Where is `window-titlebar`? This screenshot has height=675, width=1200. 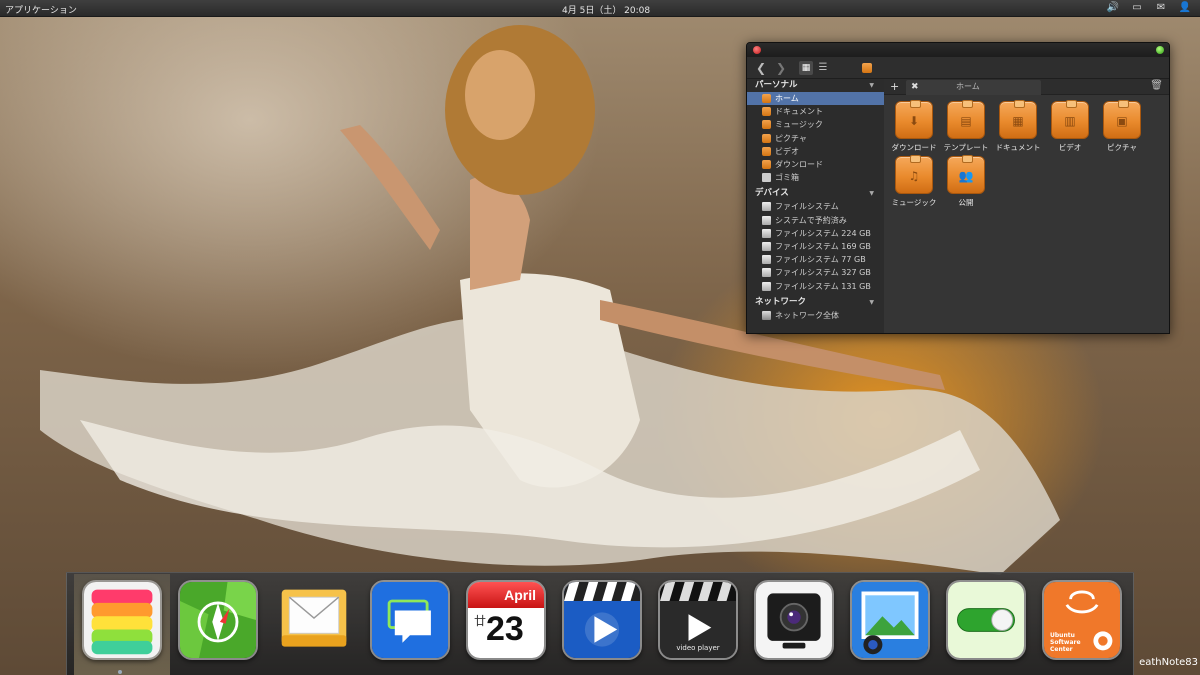
window-titlebar is located at coordinates (958, 50).